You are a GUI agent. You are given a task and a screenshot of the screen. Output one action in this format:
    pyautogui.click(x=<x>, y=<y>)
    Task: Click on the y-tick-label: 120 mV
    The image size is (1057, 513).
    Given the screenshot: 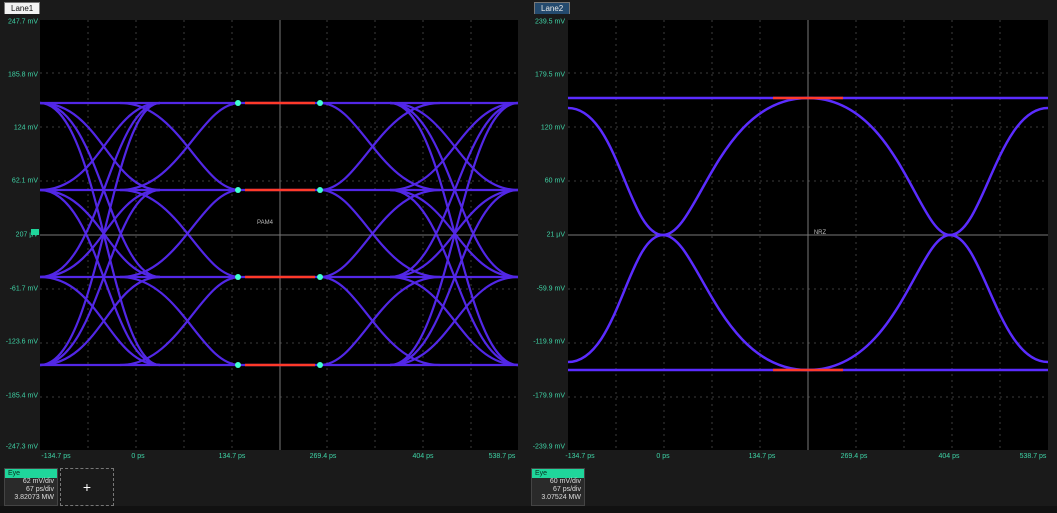 What is the action you would take?
    pyautogui.click(x=552, y=128)
    